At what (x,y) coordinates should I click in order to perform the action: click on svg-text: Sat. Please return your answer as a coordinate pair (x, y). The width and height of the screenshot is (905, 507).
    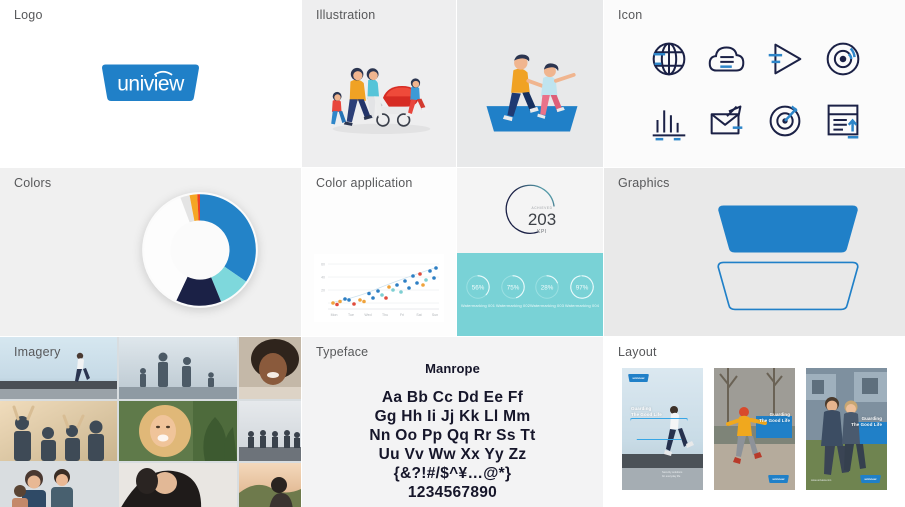
    Looking at the image, I should click on (418, 315).